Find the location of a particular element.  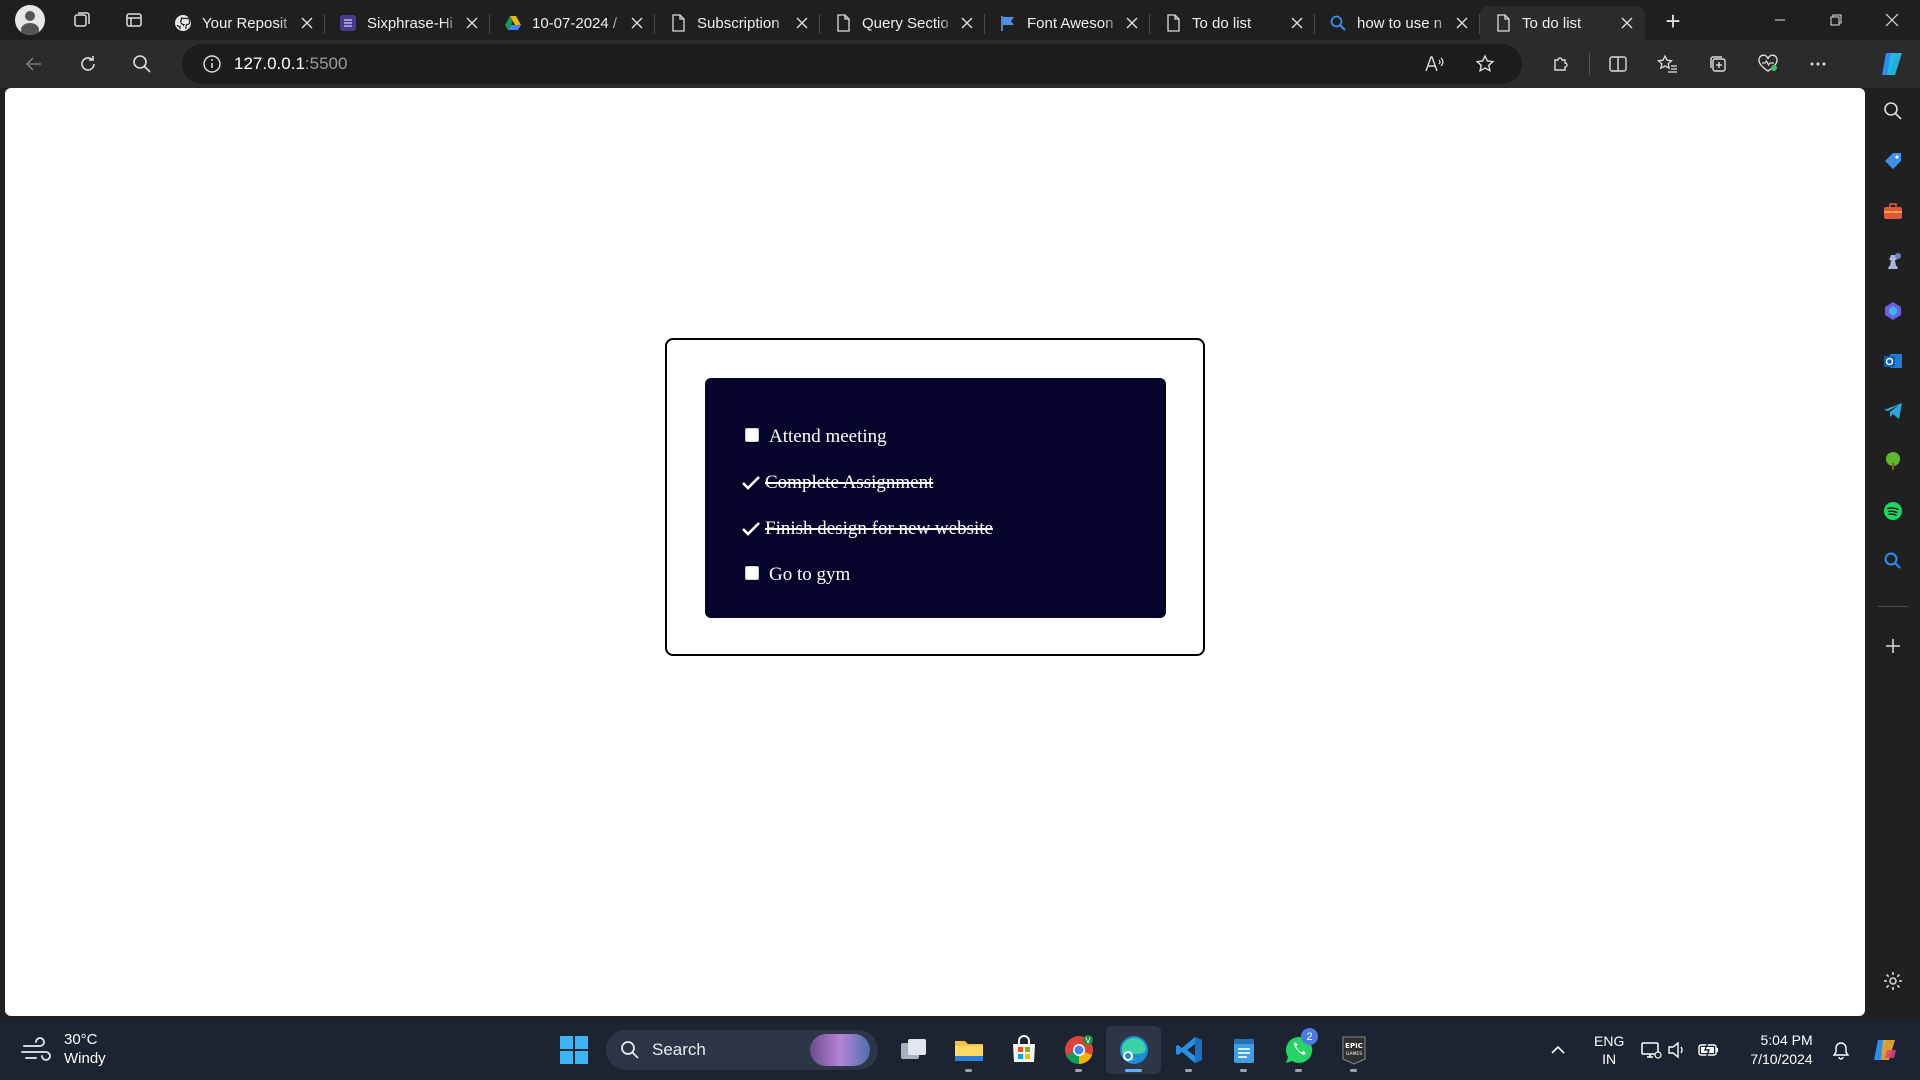

settings-more-button is located at coordinates (1818, 64).